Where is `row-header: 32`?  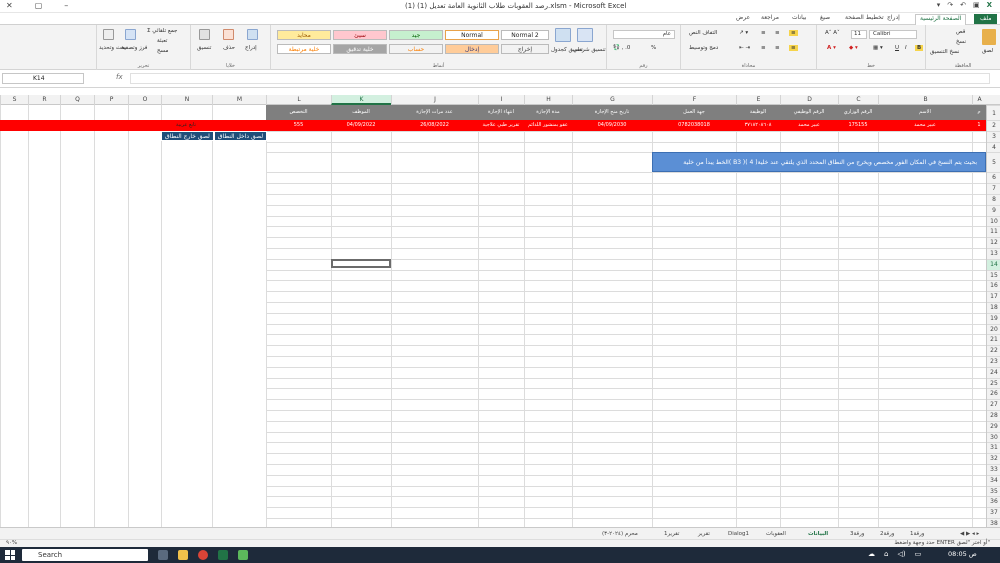
row-header: 32 is located at coordinates (993, 458).